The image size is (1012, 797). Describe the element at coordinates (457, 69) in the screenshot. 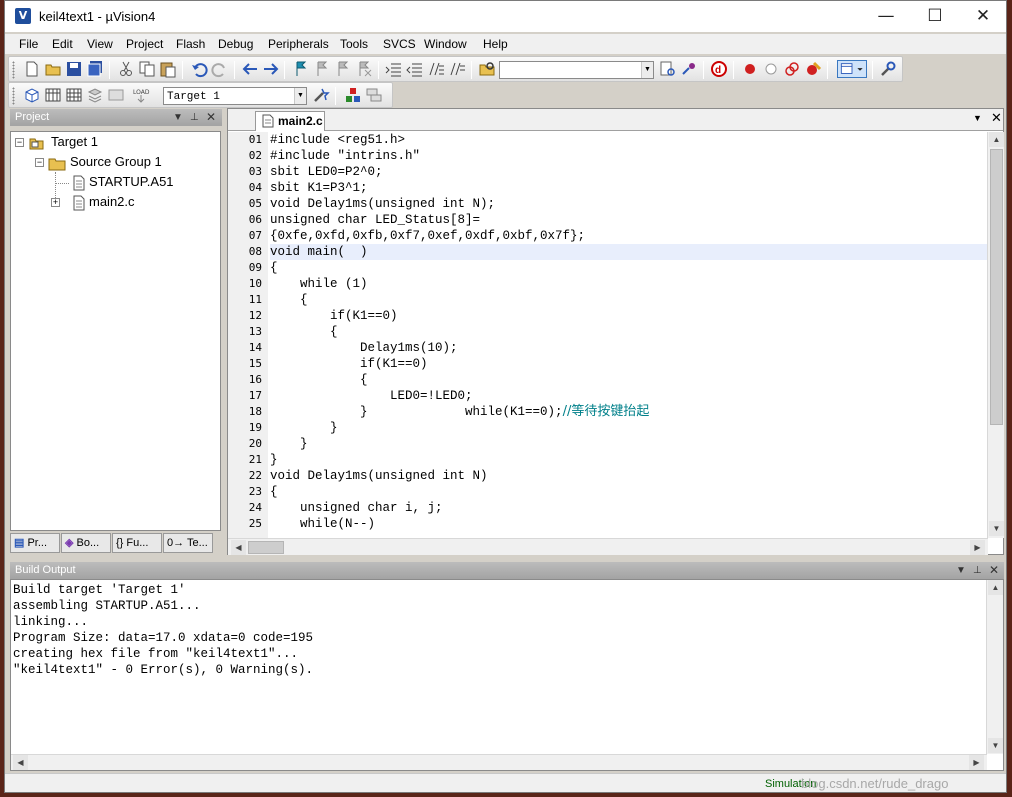

I see `uncomment-icon` at that location.